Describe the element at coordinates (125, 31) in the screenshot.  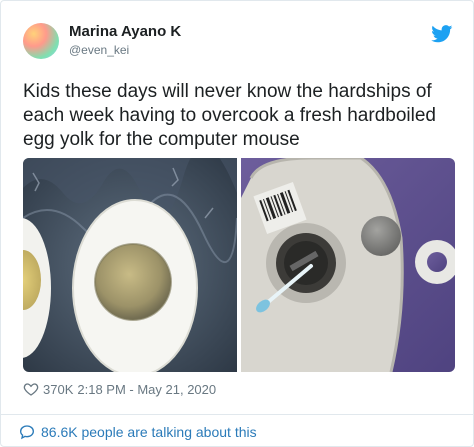
I see `user-name: Marina Ayano K` at that location.